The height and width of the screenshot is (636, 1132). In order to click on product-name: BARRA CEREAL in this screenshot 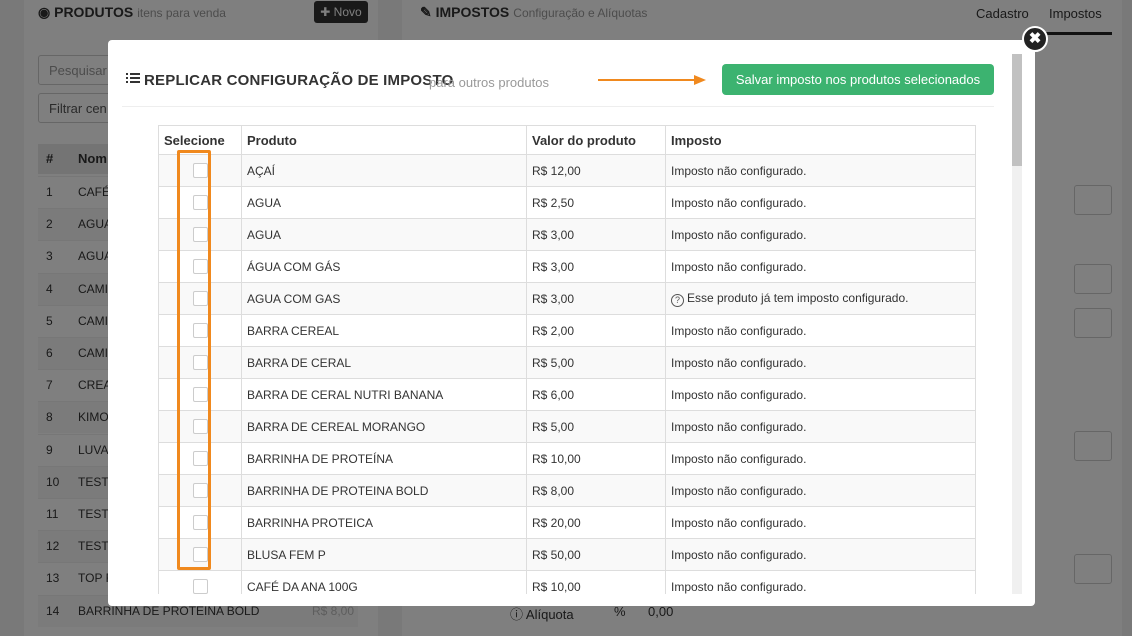, I will do `click(384, 330)`.